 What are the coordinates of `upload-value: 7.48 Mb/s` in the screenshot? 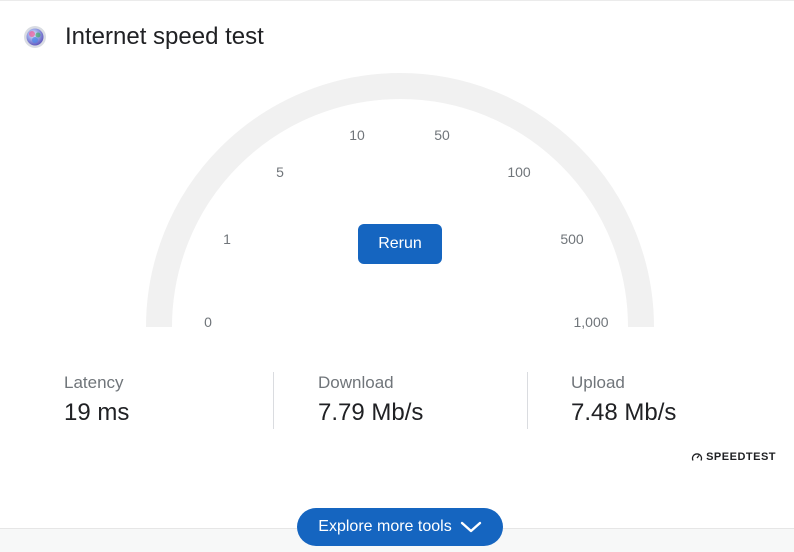 It's located at (624, 412).